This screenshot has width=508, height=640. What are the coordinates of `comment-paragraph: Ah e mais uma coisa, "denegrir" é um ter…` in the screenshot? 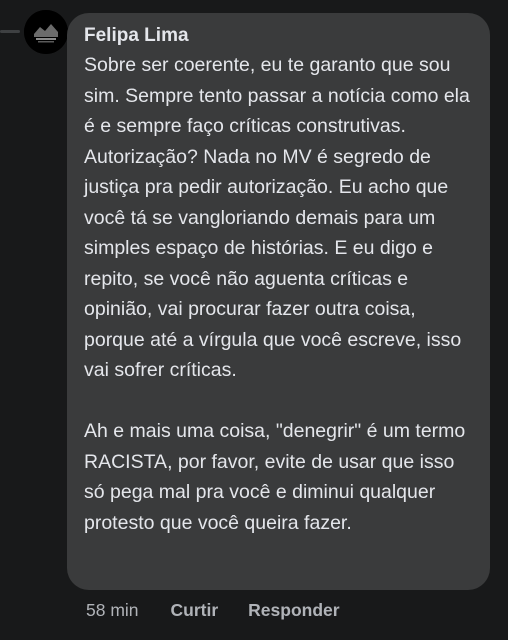 It's located at (275, 477).